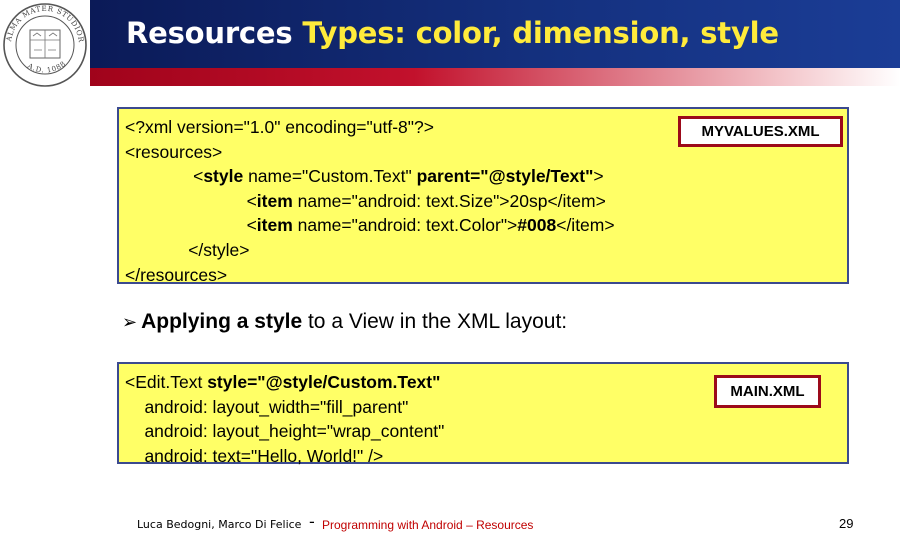 This screenshot has height=540, width=900. Describe the element at coordinates (405, 225) in the screenshot. I see `code-text: name="android: text.Color">` at that location.